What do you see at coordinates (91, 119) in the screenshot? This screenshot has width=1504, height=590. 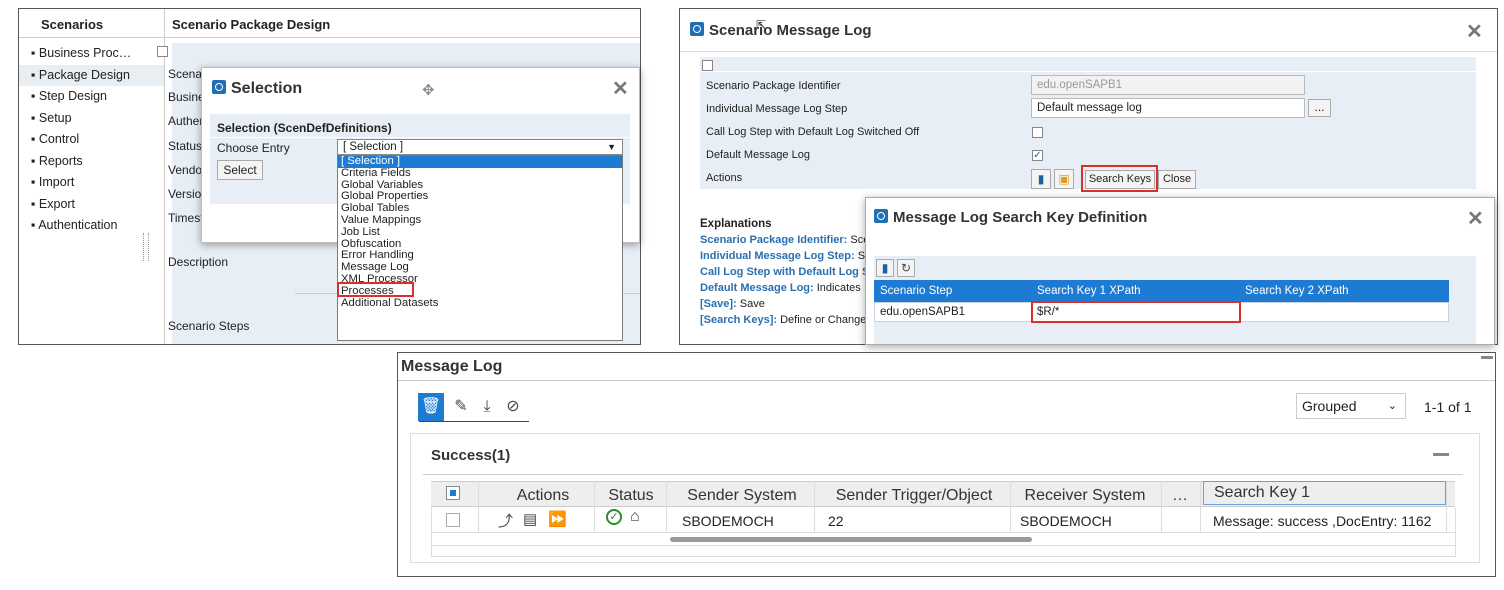 I see `sidebar-item-setup: ▪ Setup` at bounding box center [91, 119].